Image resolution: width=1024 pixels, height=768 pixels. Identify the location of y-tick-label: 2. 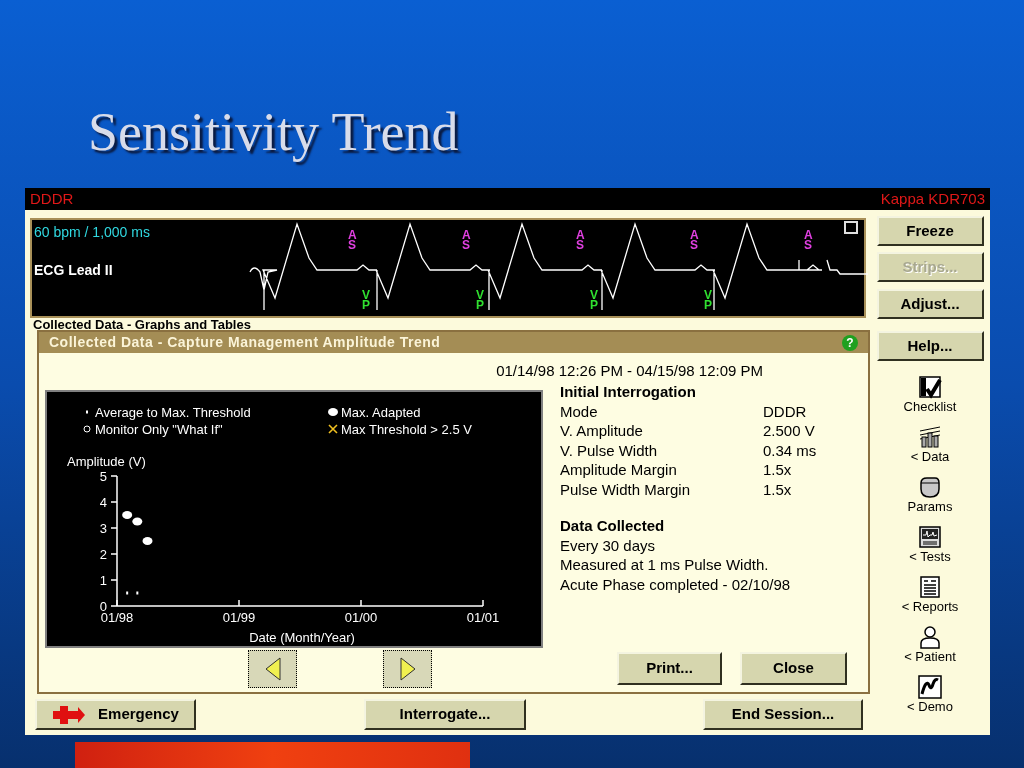
(103, 554).